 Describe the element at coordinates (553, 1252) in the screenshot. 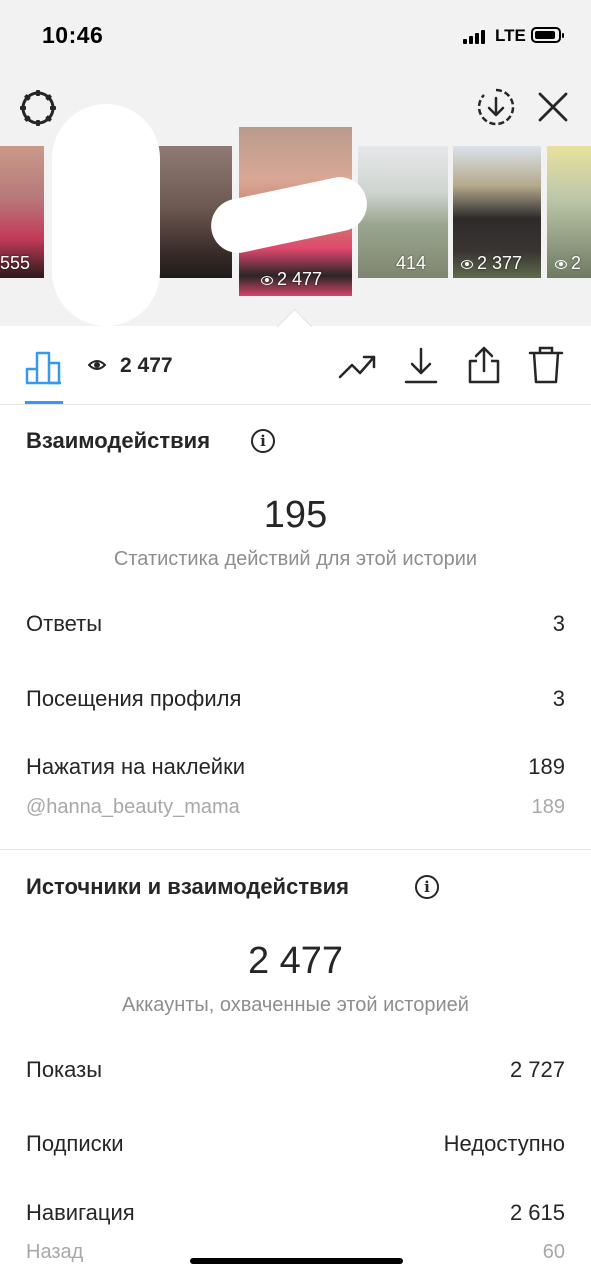

I see `back-value: 60` at that location.